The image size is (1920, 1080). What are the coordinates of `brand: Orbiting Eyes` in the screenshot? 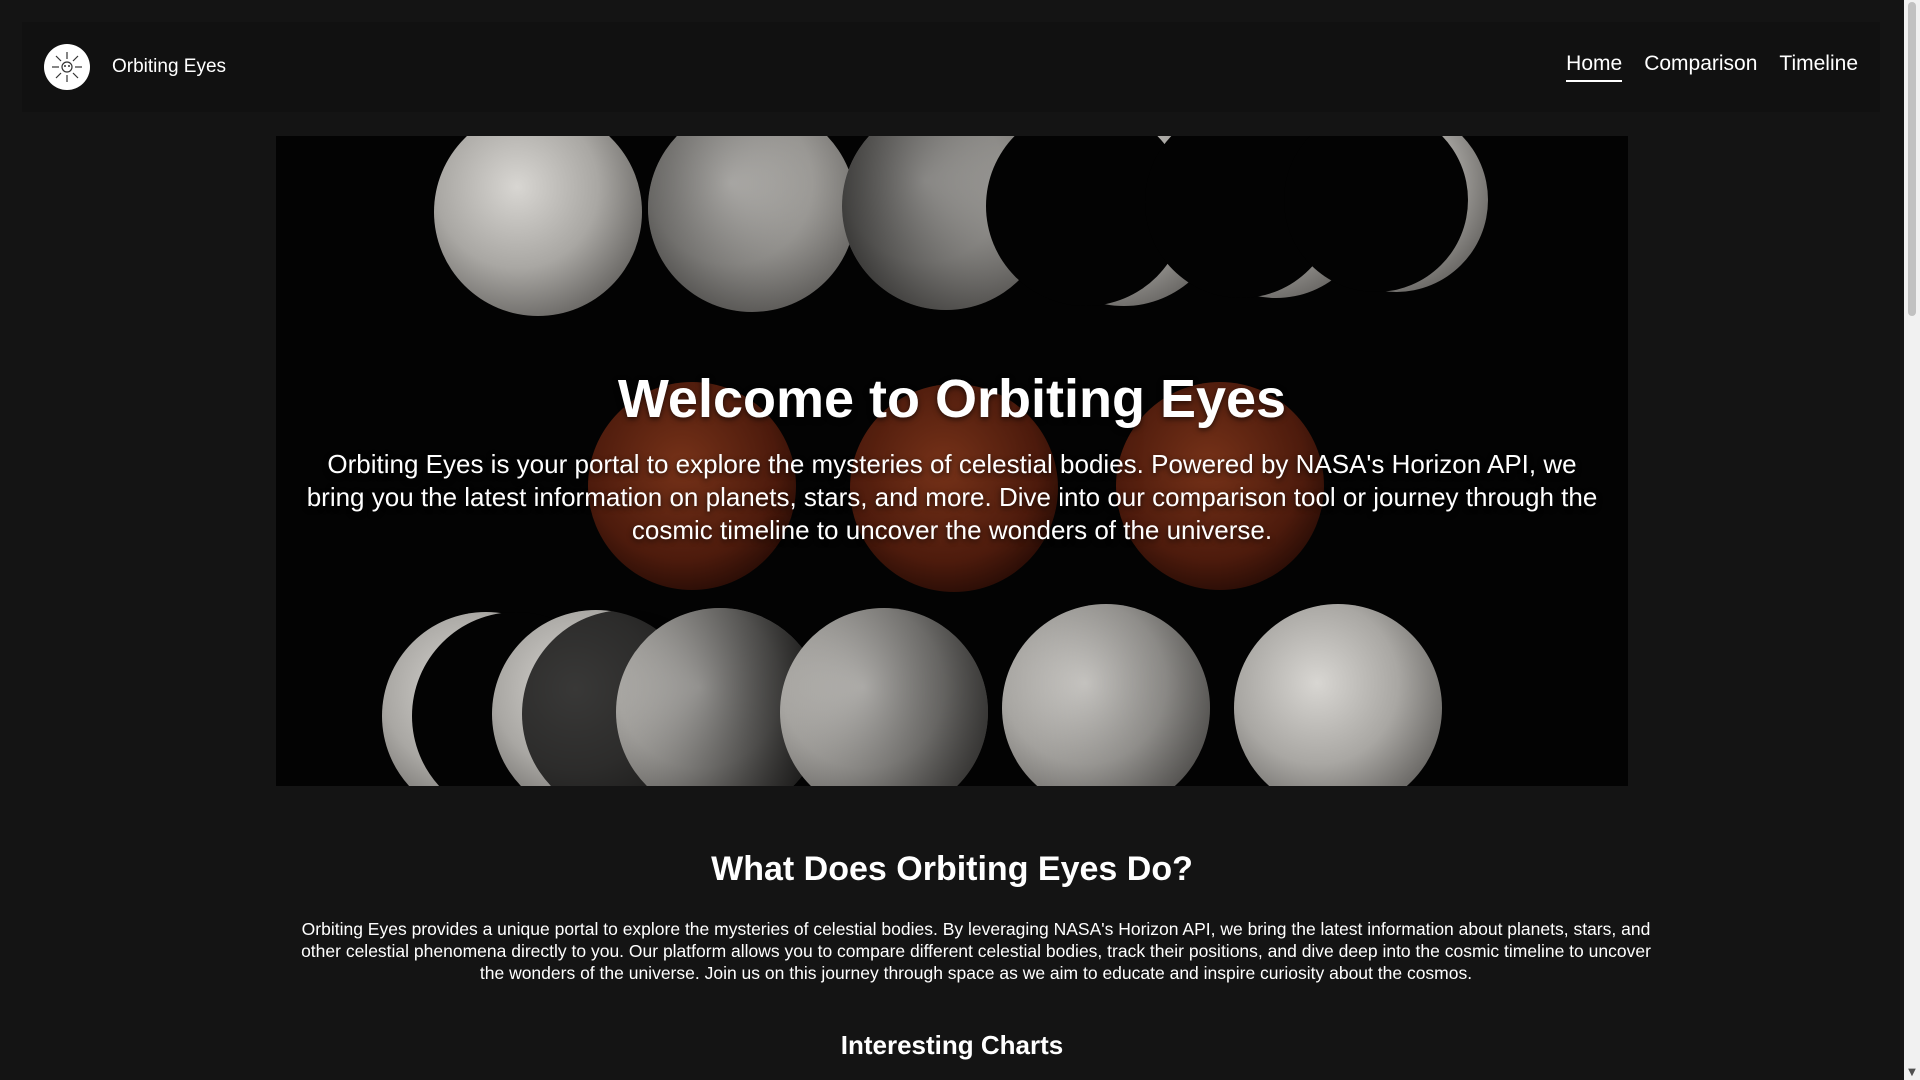 It's located at (135, 67).